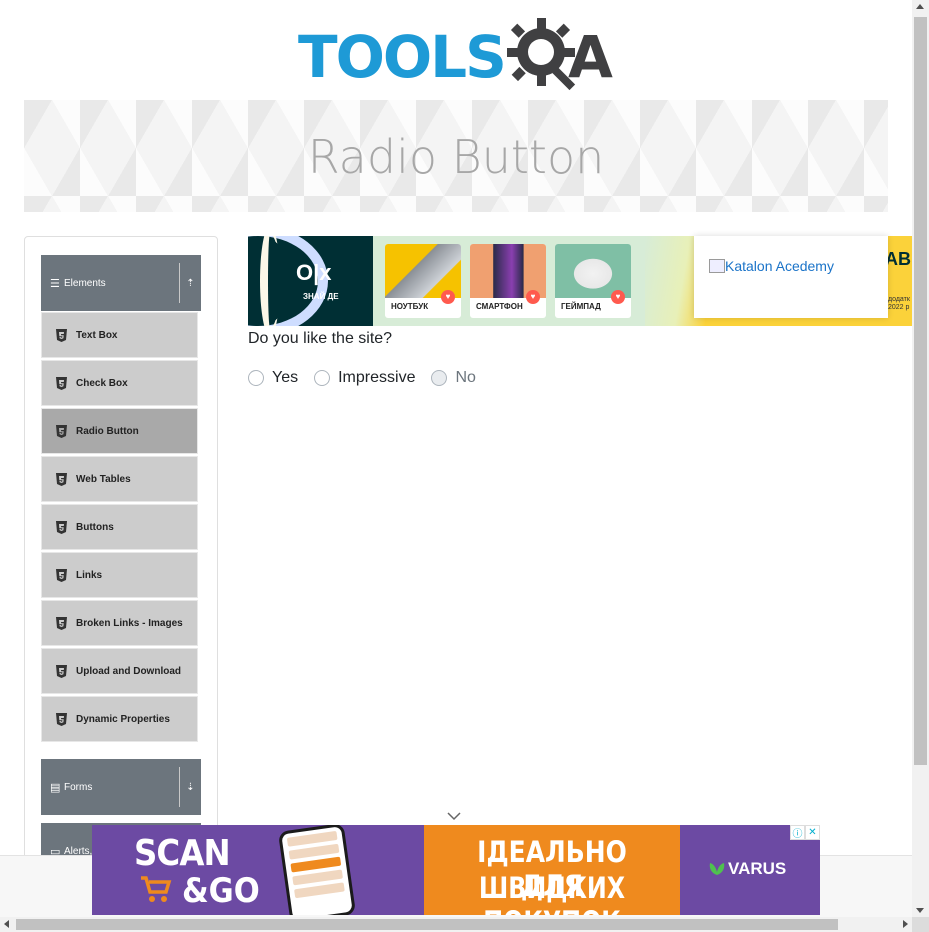 The image size is (929, 932). Describe the element at coordinates (128, 671) in the screenshot. I see `sidebar-item-label: Upload and Download` at that location.